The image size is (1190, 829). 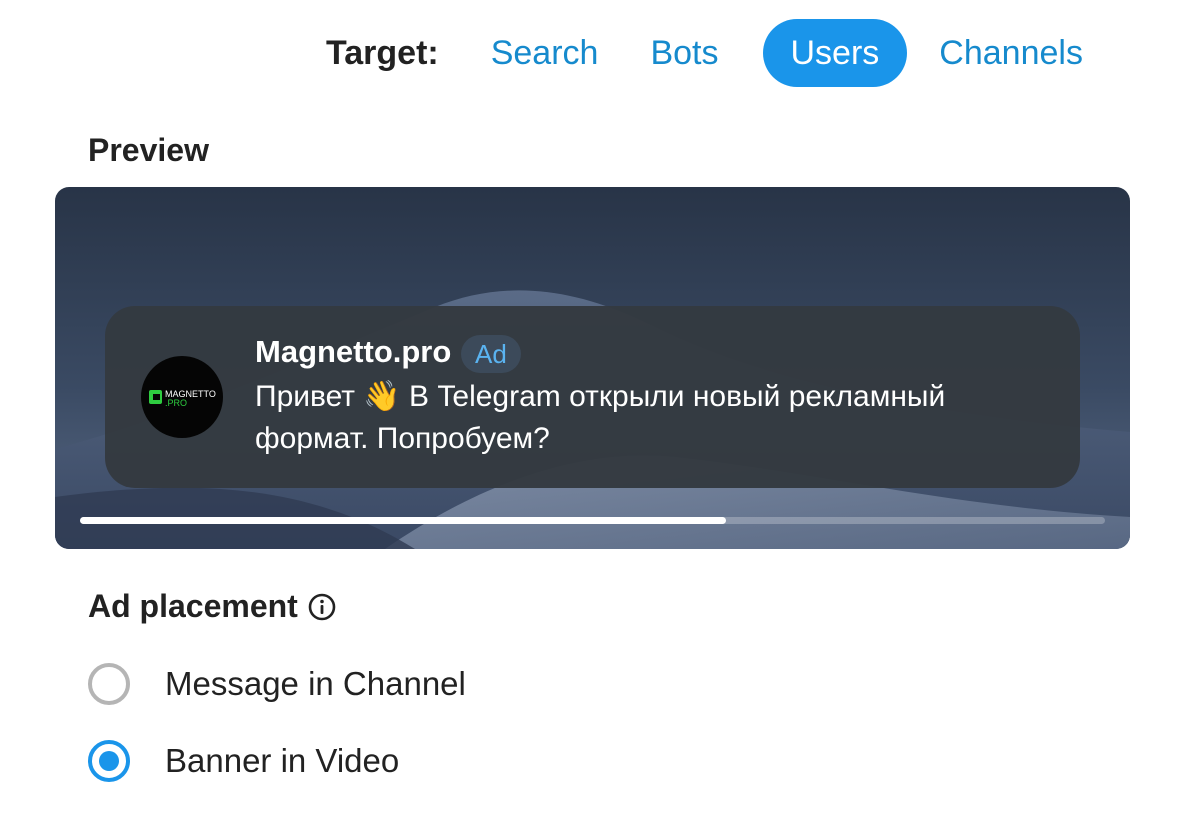 I want to click on tab-channels: Channels, so click(x=1011, y=53).